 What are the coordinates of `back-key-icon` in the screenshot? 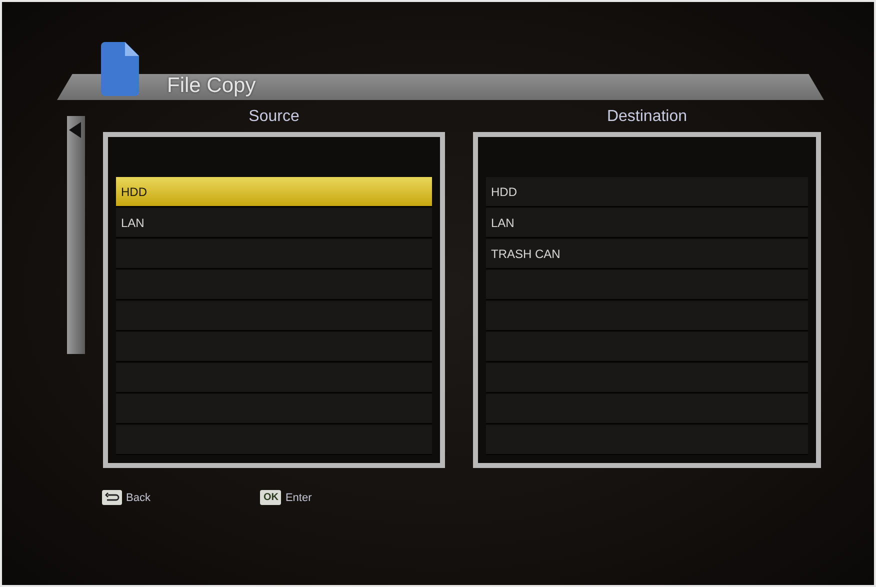 It's located at (112, 497).